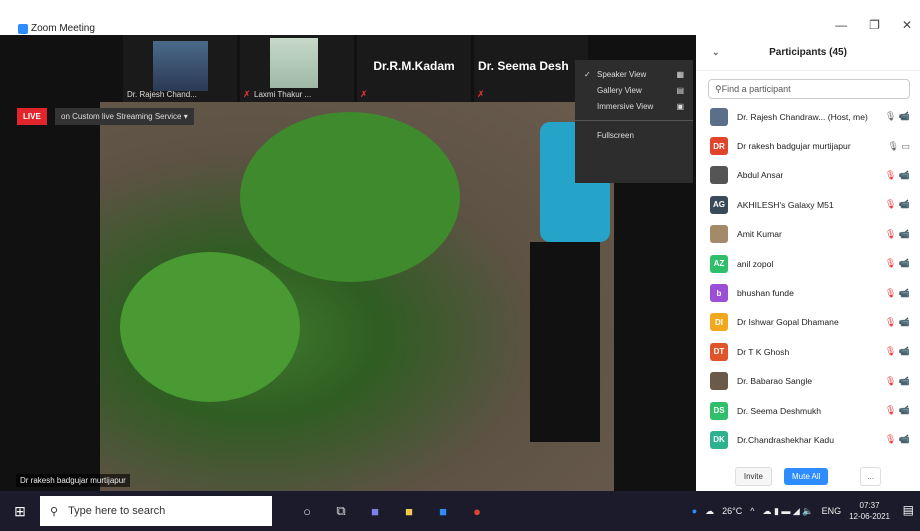  Describe the element at coordinates (785, 439) in the screenshot. I see `participant-name: Dr.Chandrashekhar Kadu` at that location.